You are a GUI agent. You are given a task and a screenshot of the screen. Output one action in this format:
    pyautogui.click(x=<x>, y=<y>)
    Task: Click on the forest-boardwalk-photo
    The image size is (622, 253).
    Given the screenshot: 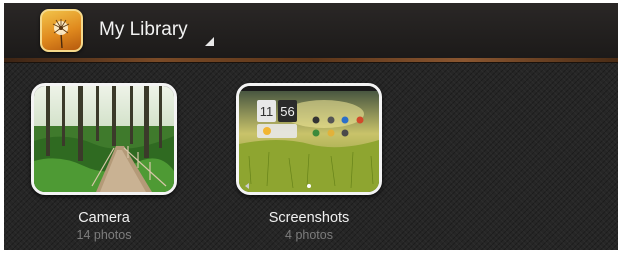 What is the action you would take?
    pyautogui.click(x=104, y=139)
    